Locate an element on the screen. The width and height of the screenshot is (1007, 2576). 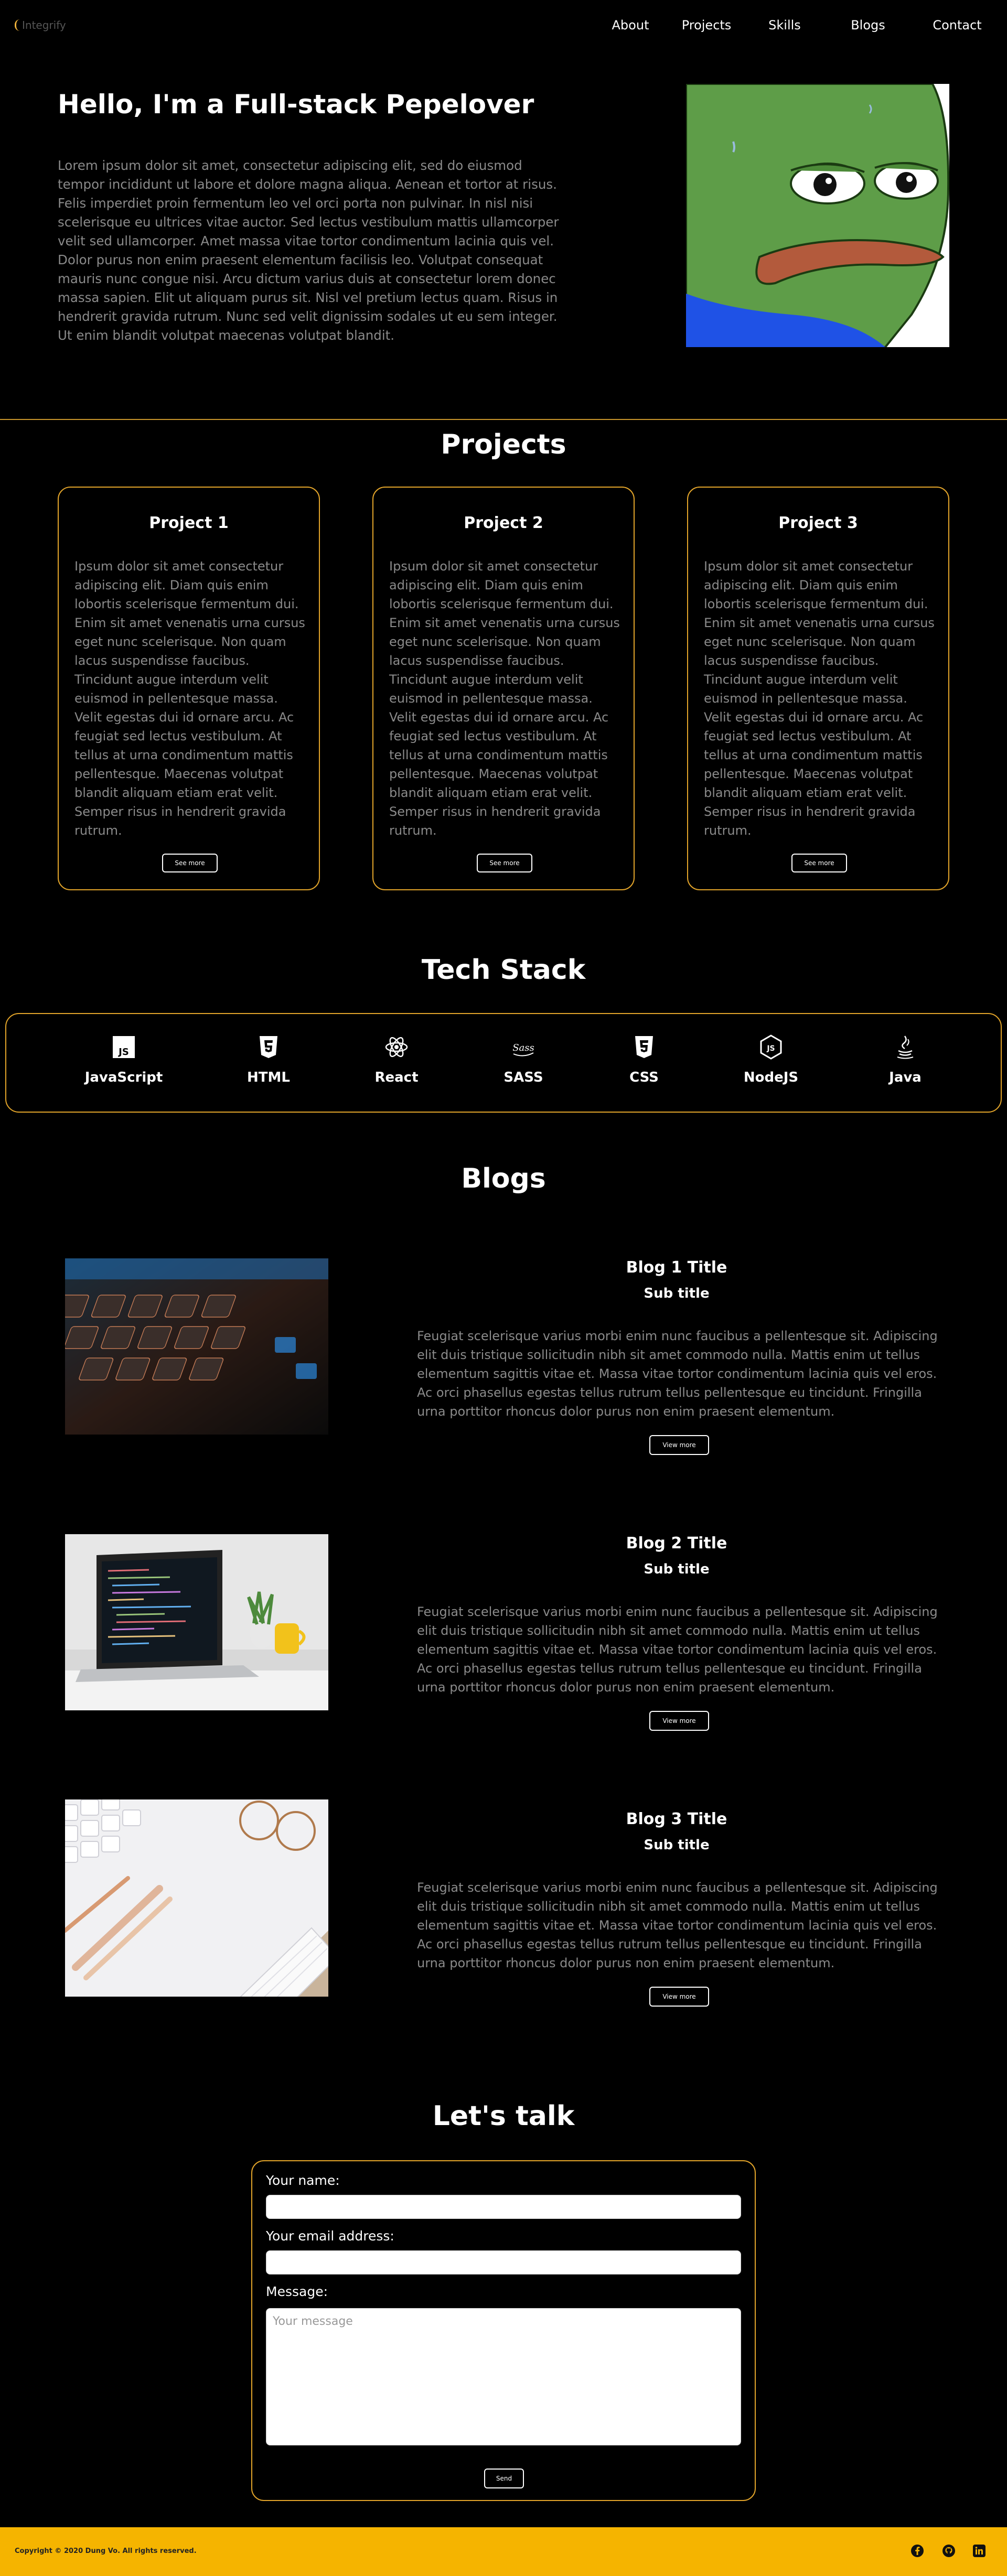
nav-links: About Projects Skills Blogs Contact is located at coordinates (798, 25).